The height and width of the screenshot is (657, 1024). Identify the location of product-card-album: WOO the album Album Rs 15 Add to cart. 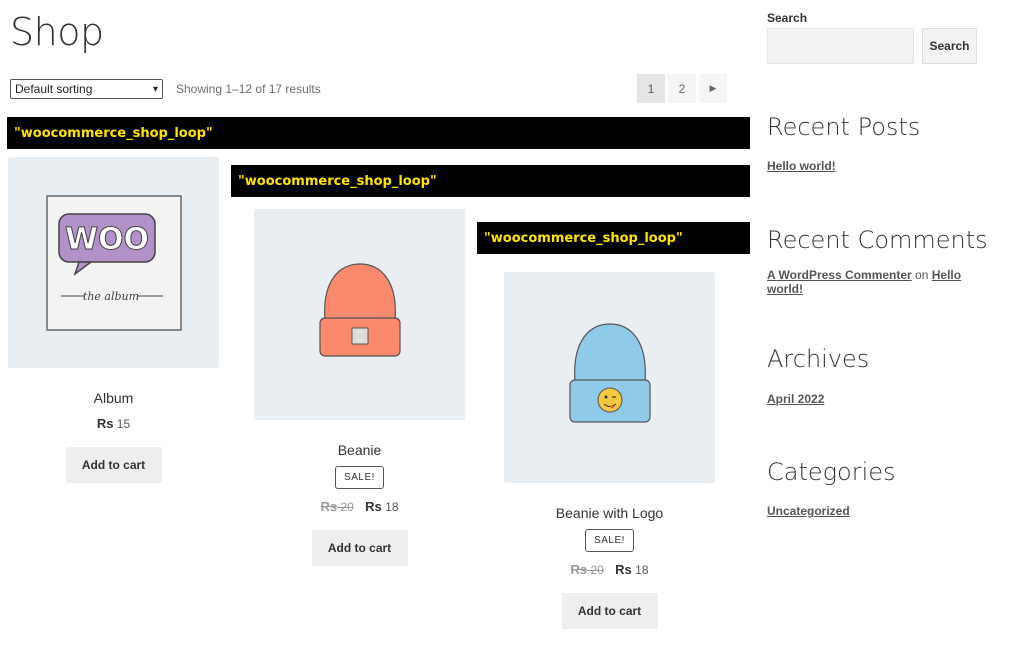
(113, 320).